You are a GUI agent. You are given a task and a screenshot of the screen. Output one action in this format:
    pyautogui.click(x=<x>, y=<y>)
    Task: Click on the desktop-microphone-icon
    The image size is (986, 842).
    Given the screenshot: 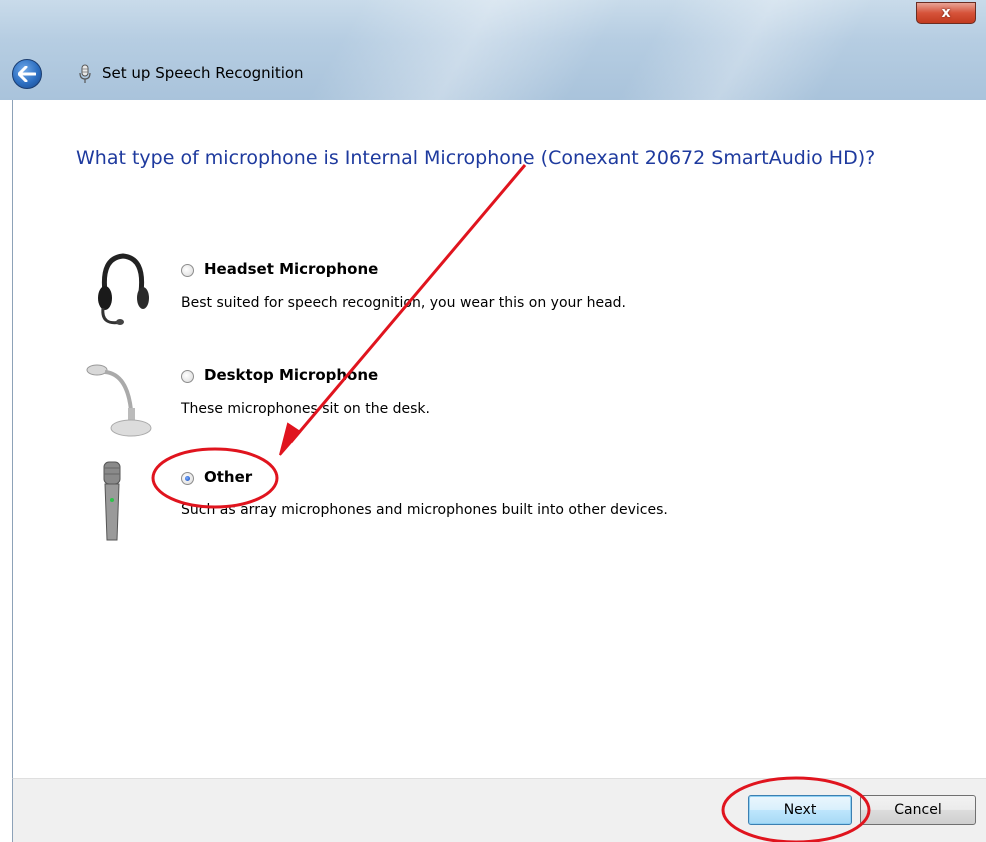 What is the action you would take?
    pyautogui.click(x=119, y=400)
    